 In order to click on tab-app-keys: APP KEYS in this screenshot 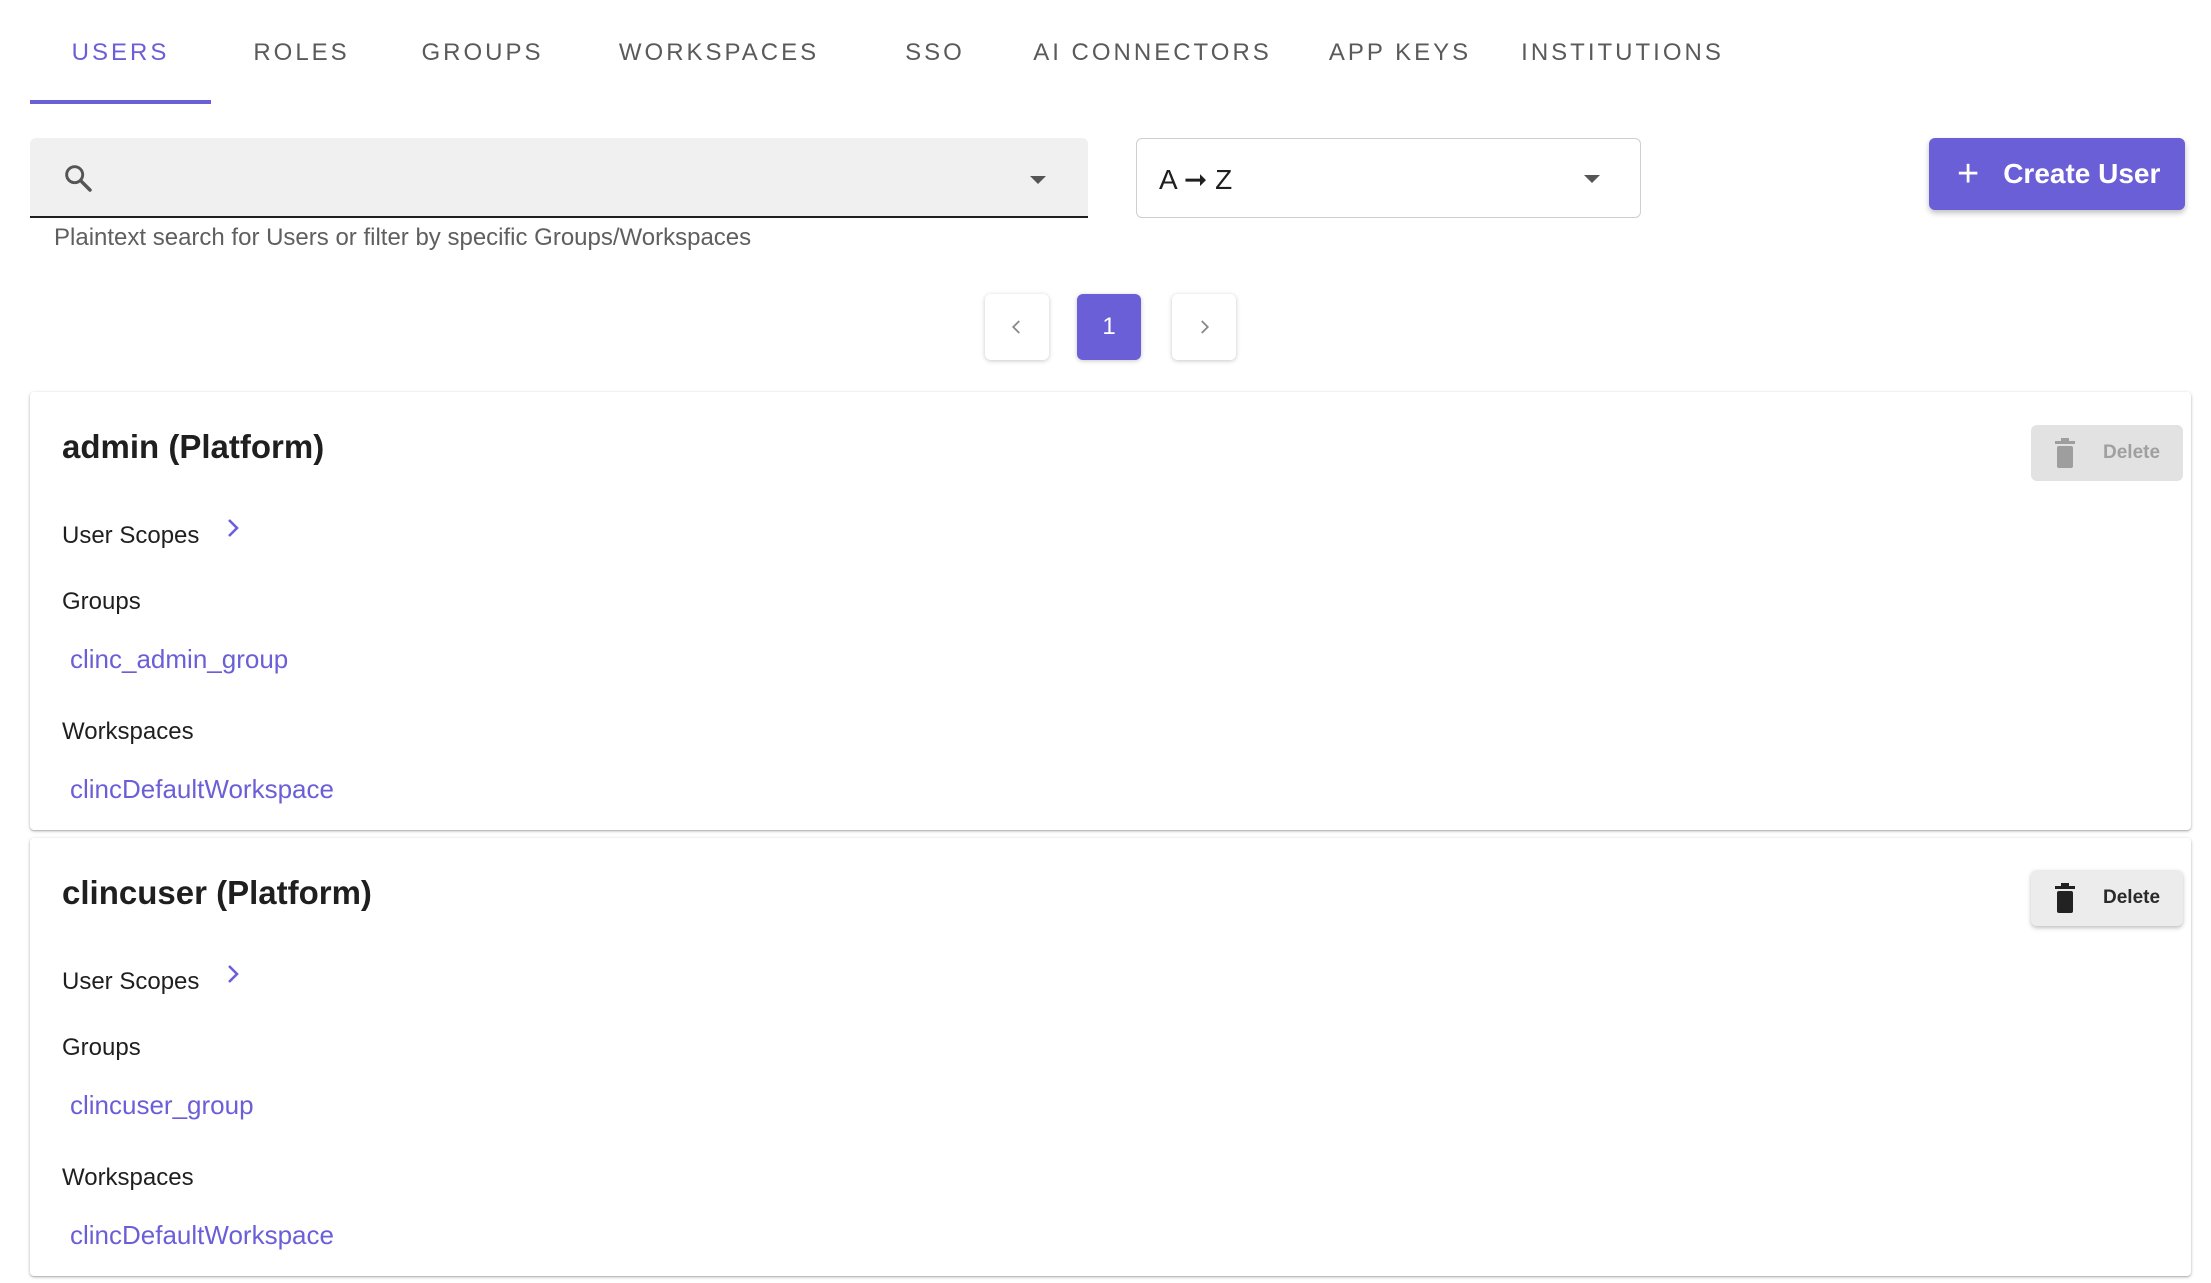, I will do `click(1400, 53)`.